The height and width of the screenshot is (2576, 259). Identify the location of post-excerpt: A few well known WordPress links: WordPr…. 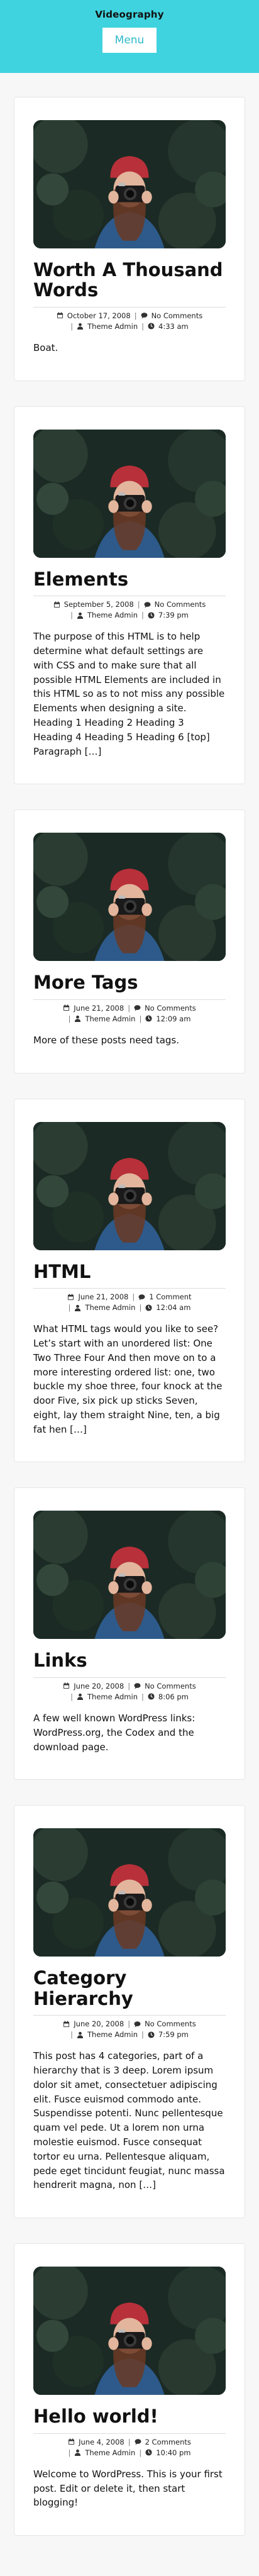
(114, 1732).